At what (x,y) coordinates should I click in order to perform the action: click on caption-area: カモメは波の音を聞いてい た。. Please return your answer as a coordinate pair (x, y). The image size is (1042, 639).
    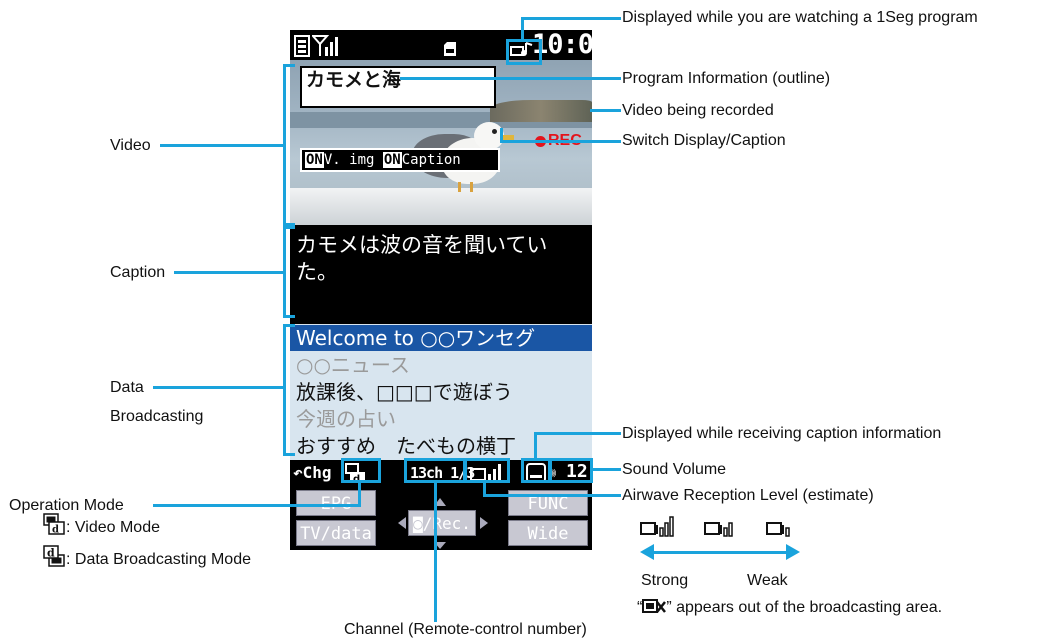
    Looking at the image, I should click on (441, 275).